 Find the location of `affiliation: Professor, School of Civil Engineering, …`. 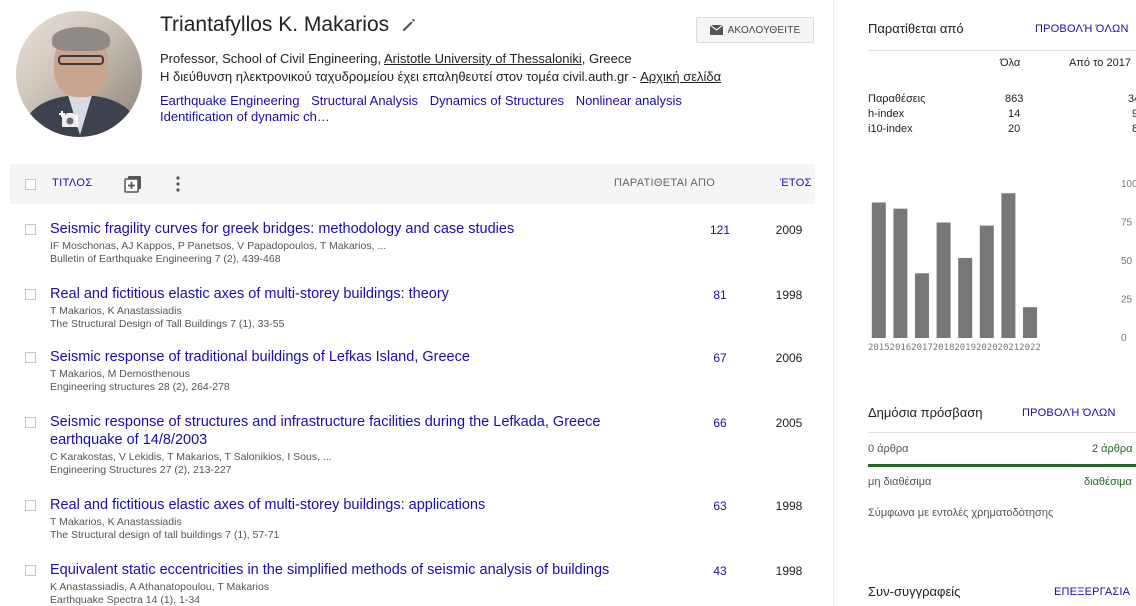

affiliation: Professor, School of Civil Engineering, … is located at coordinates (396, 59).